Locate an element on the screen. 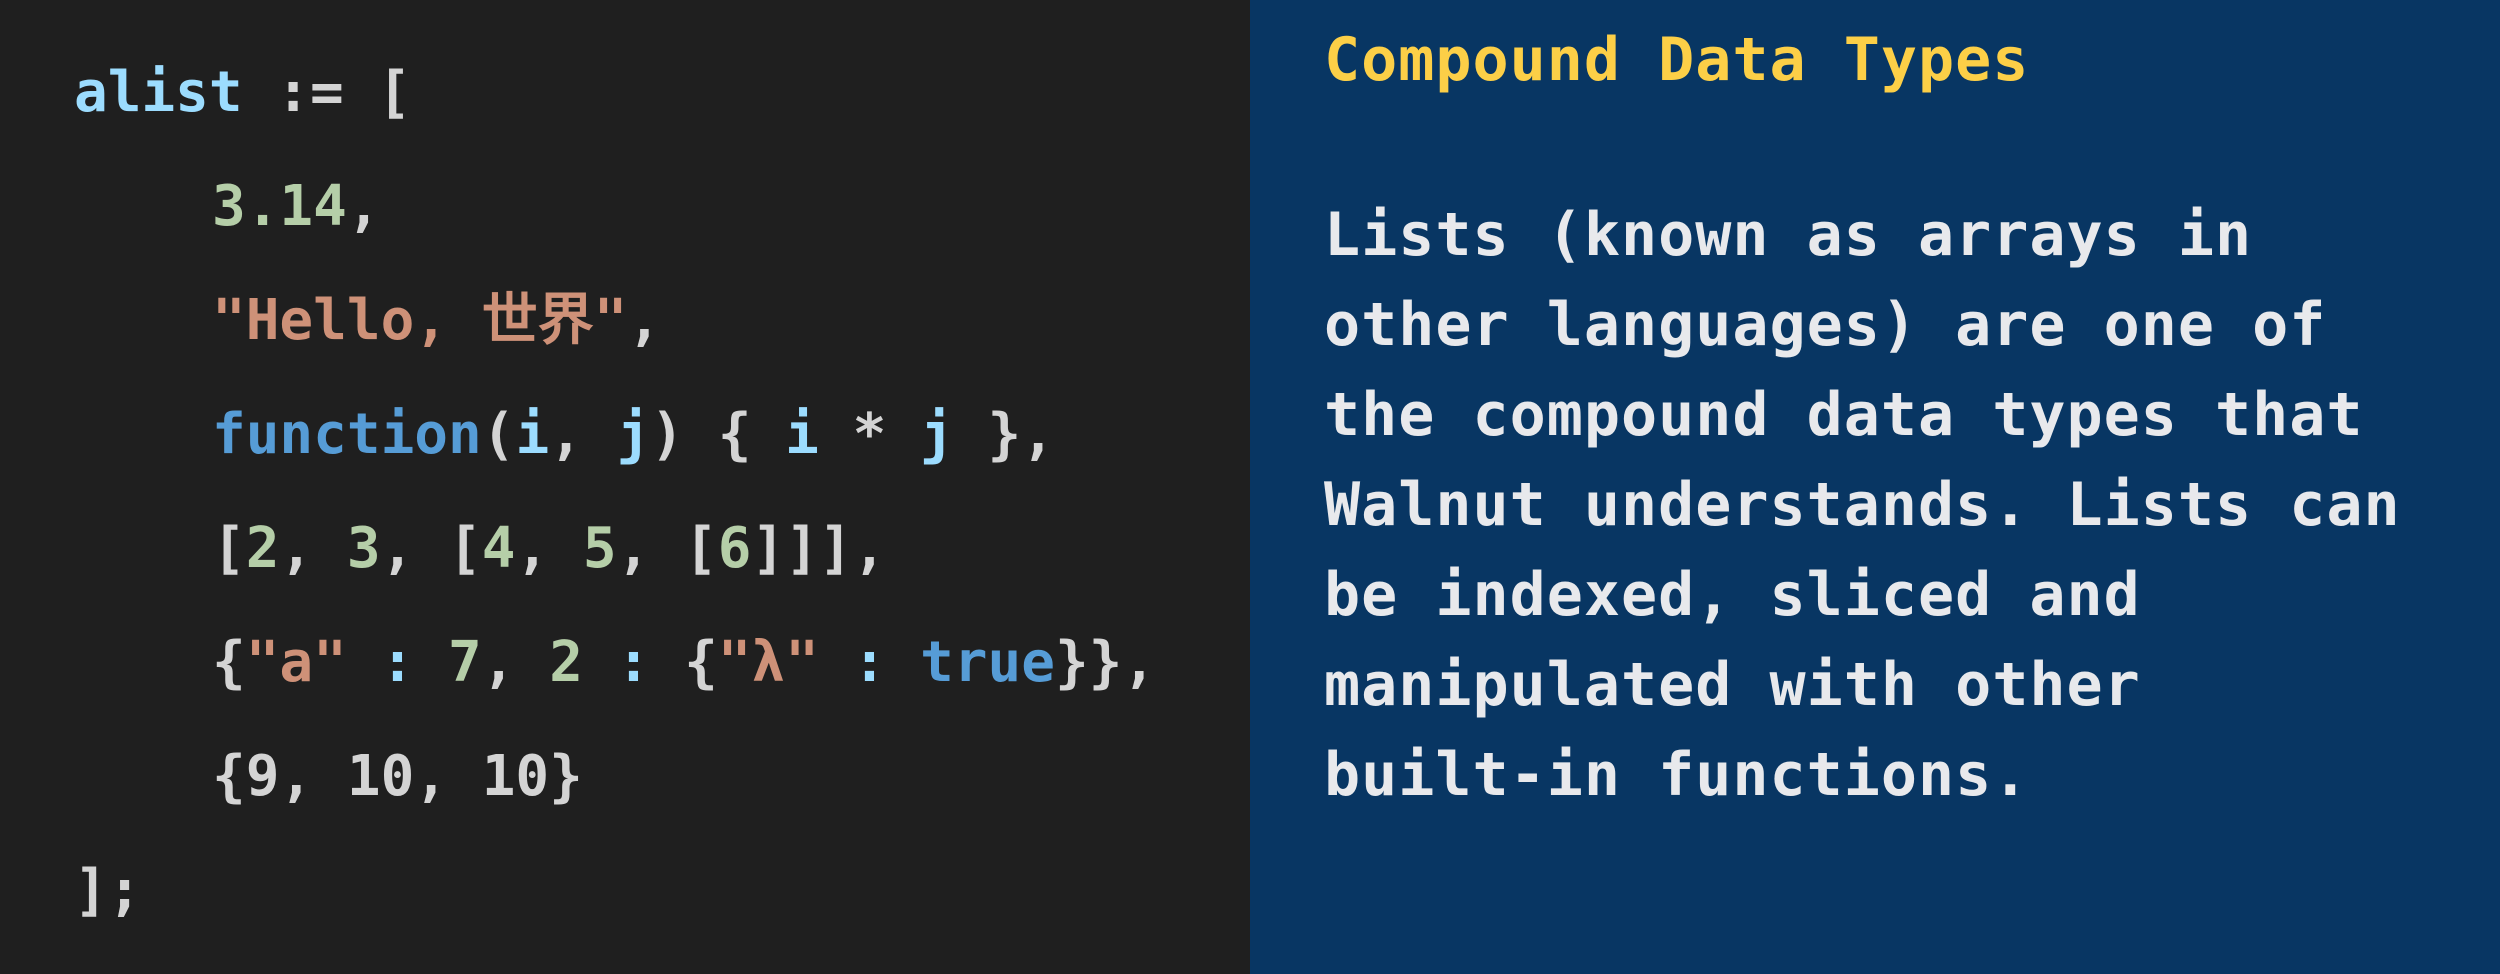 The height and width of the screenshot is (974, 2500). code-token-num: 4 is located at coordinates (498, 548).